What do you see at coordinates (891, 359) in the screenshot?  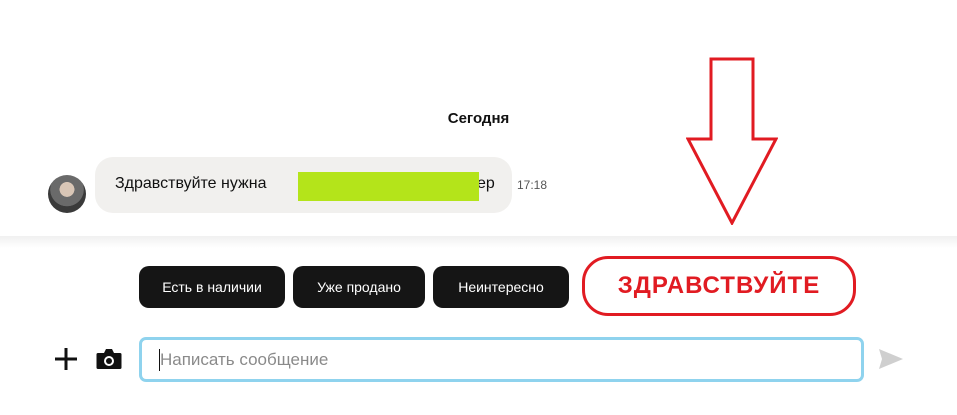 I see `send-icon` at bounding box center [891, 359].